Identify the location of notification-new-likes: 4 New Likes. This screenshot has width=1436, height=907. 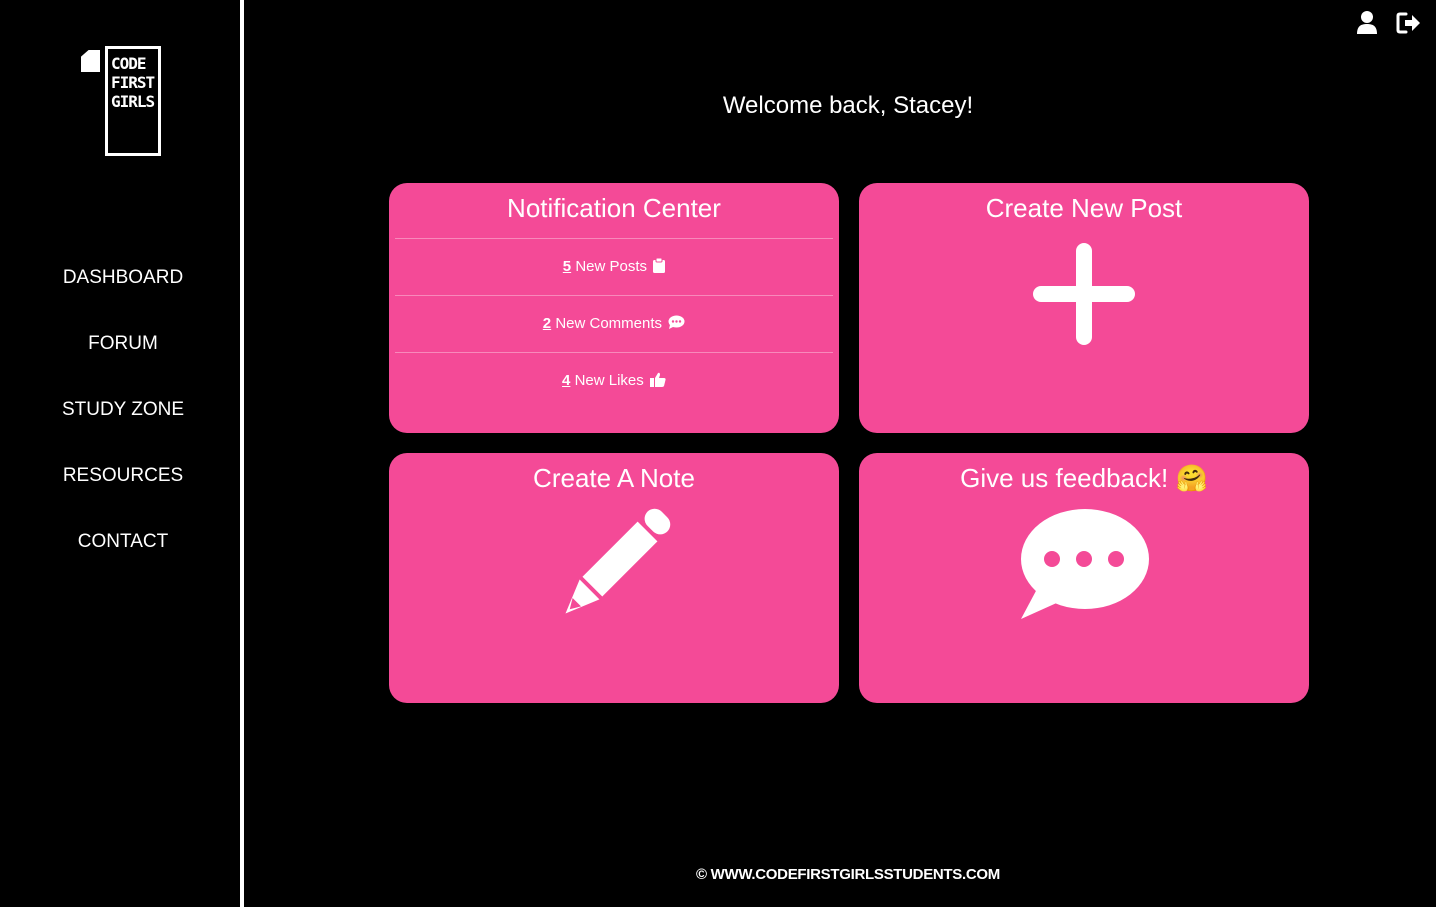
(614, 380).